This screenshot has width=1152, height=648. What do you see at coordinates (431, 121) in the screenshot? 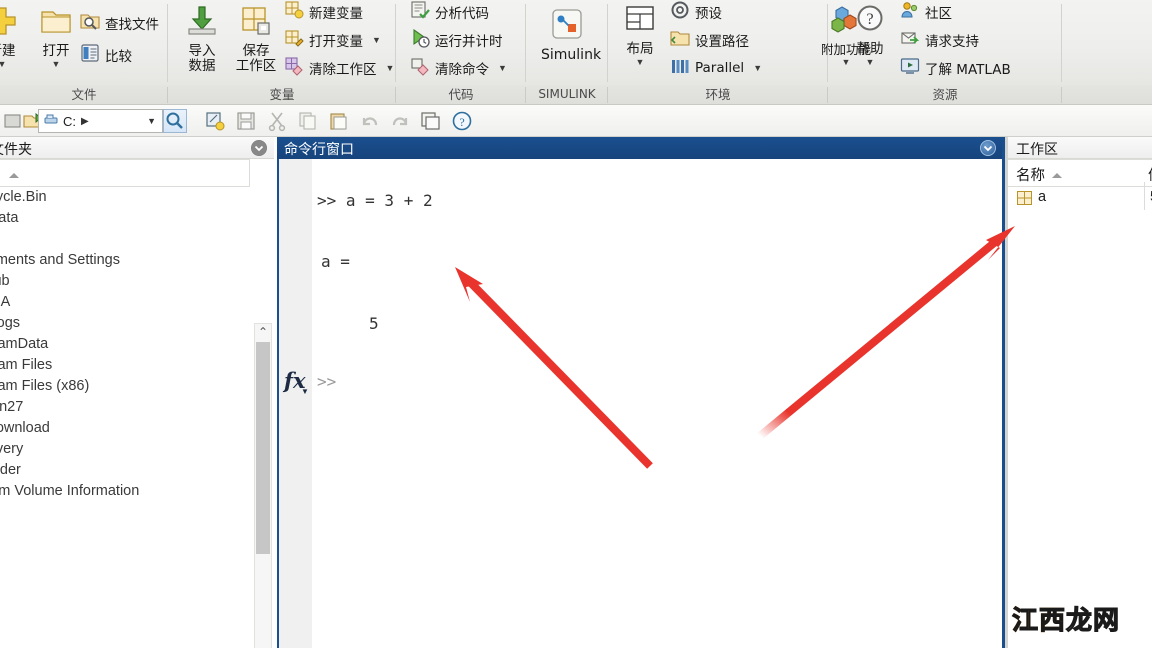
I see `print-icon` at bounding box center [431, 121].